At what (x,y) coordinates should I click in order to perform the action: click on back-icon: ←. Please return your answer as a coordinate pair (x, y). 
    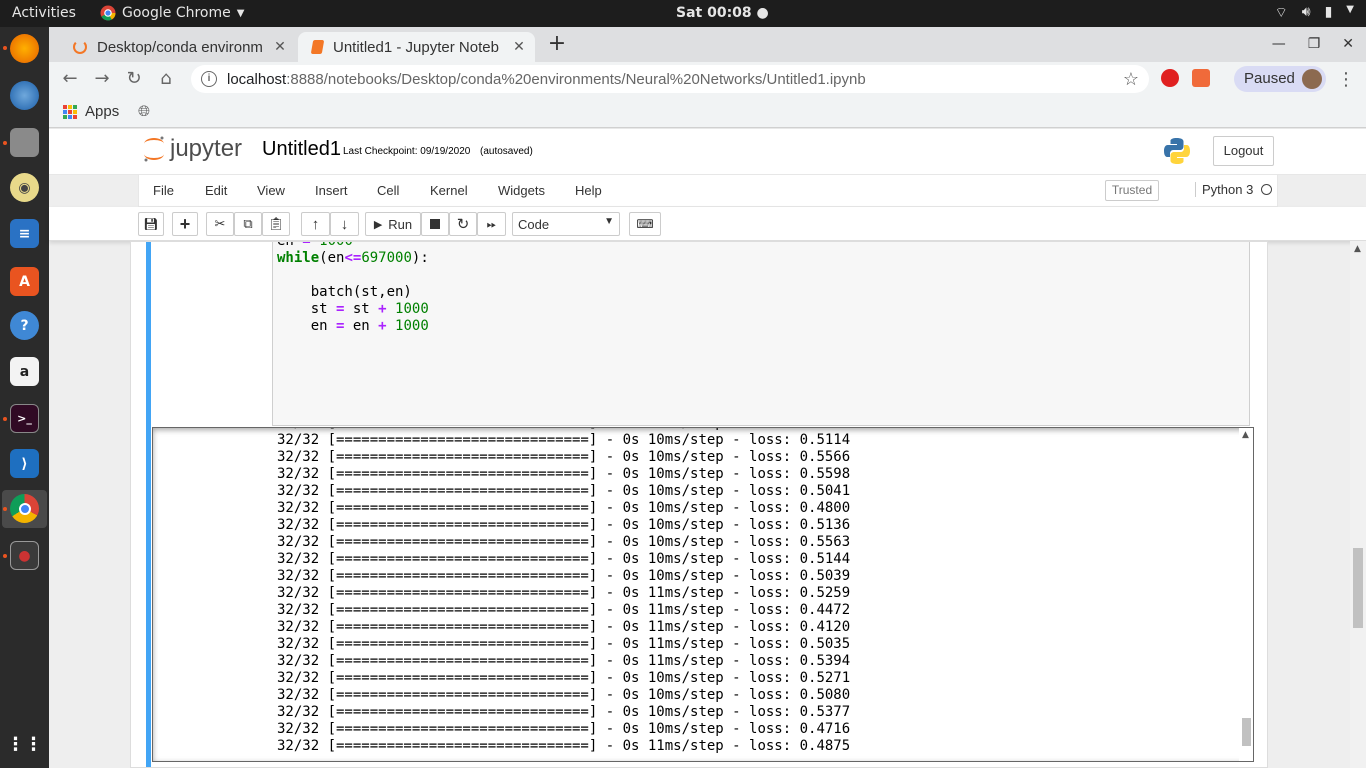
    Looking at the image, I should click on (70, 79).